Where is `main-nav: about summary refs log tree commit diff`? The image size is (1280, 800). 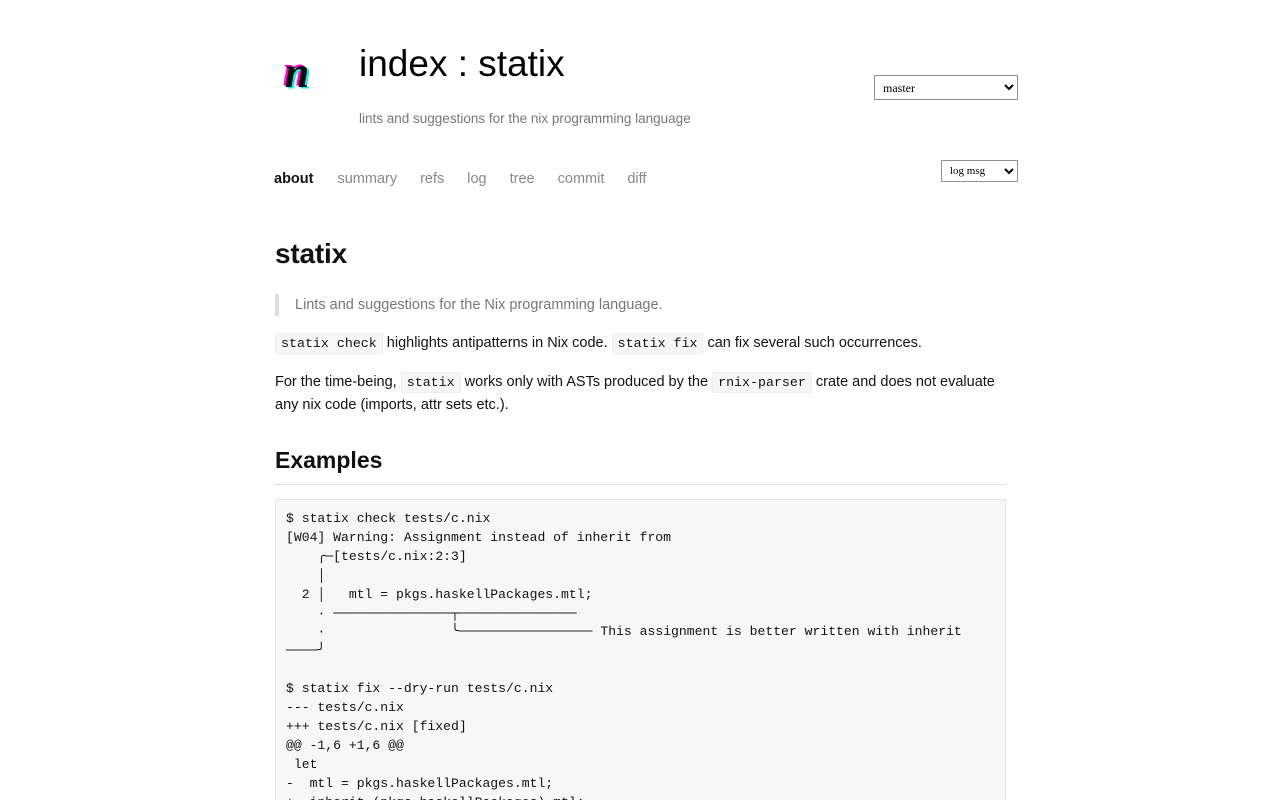 main-nav: about summary refs log tree commit diff is located at coordinates (471, 179).